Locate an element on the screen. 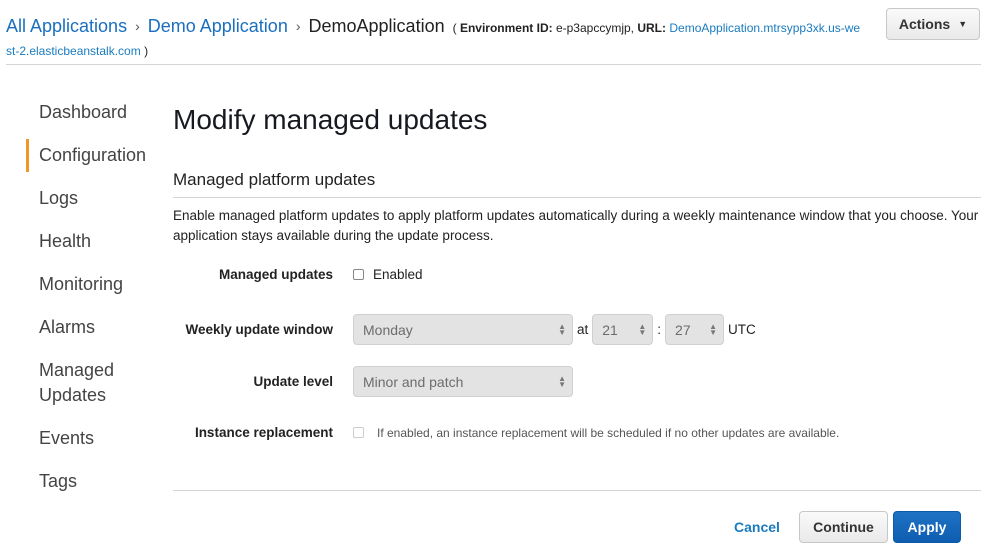  environment-url-link: DemoApplication.mtrsypp3xk.us-we is located at coordinates (764, 28).